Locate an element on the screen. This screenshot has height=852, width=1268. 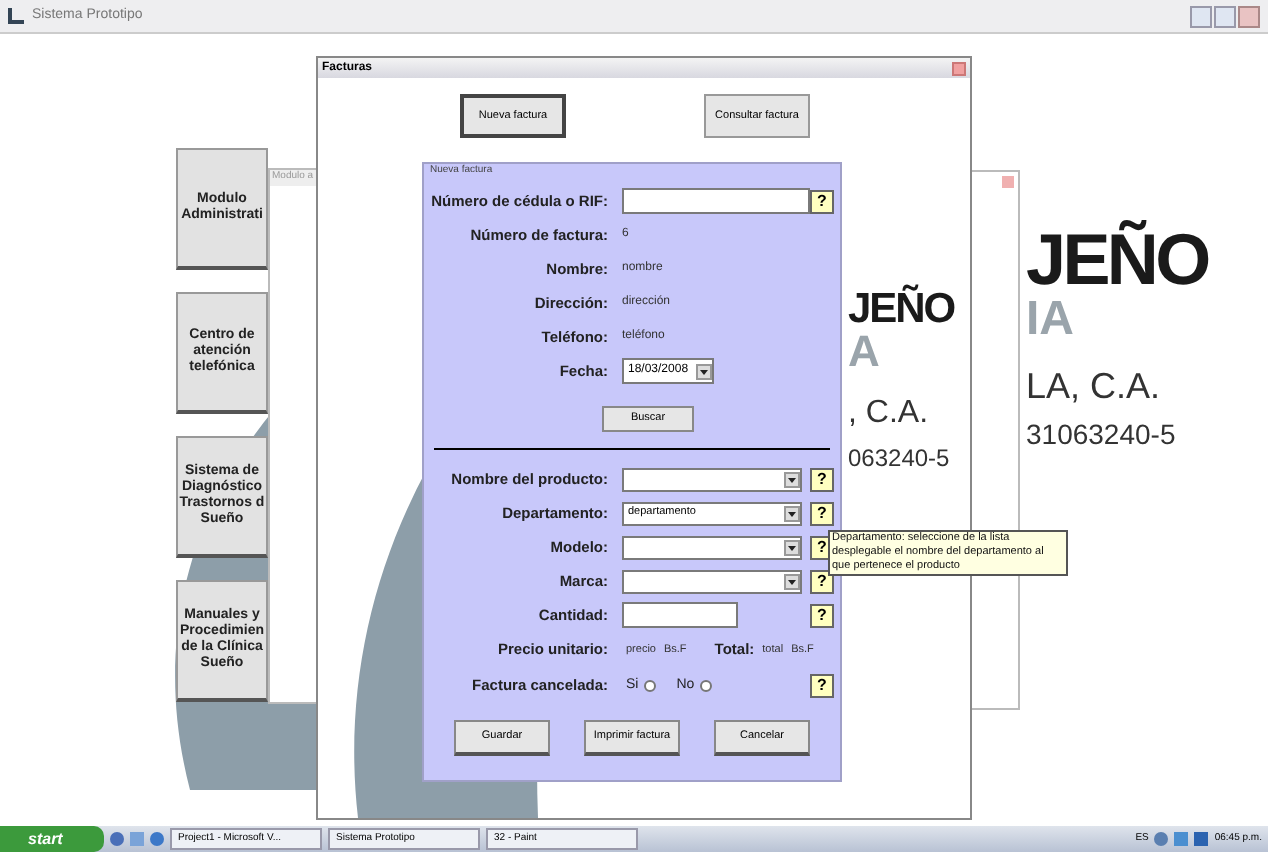
start-button: start is located at coordinates (52, 839).